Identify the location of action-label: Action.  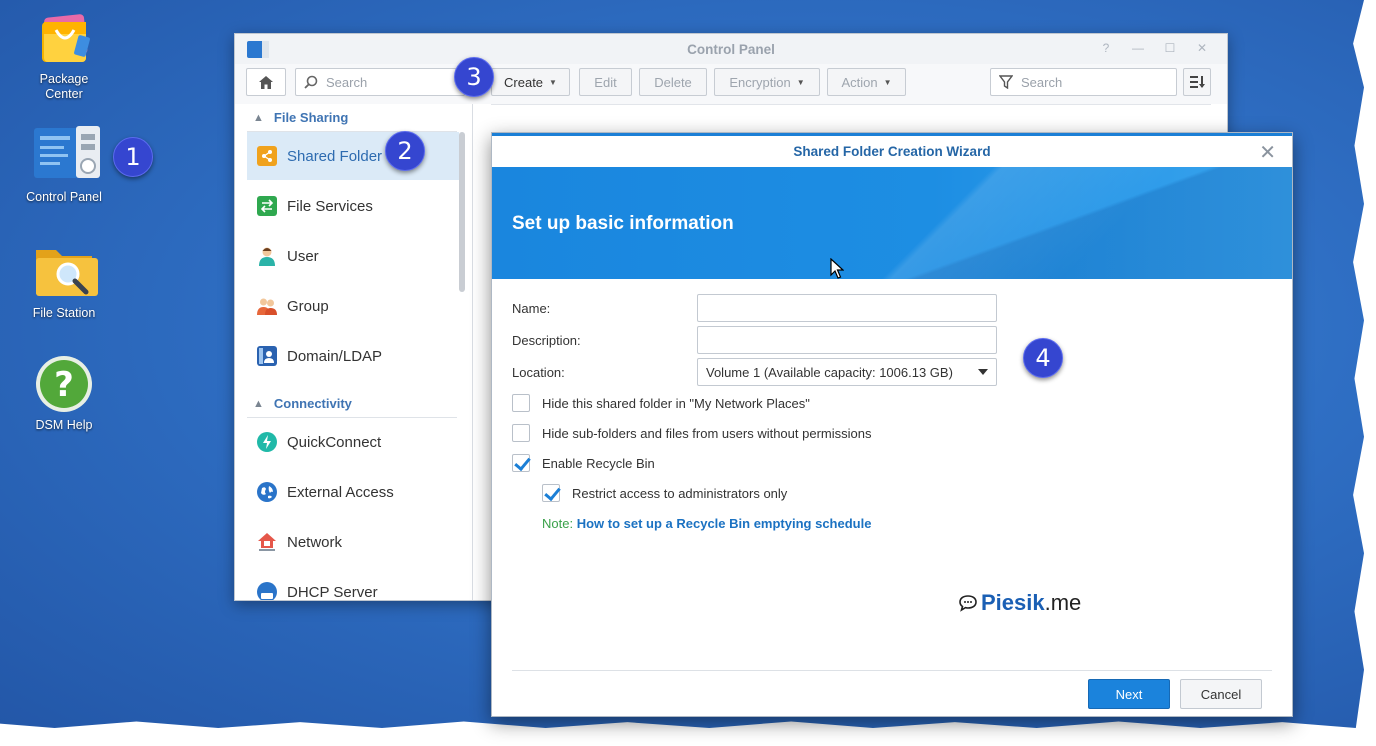
(859, 82).